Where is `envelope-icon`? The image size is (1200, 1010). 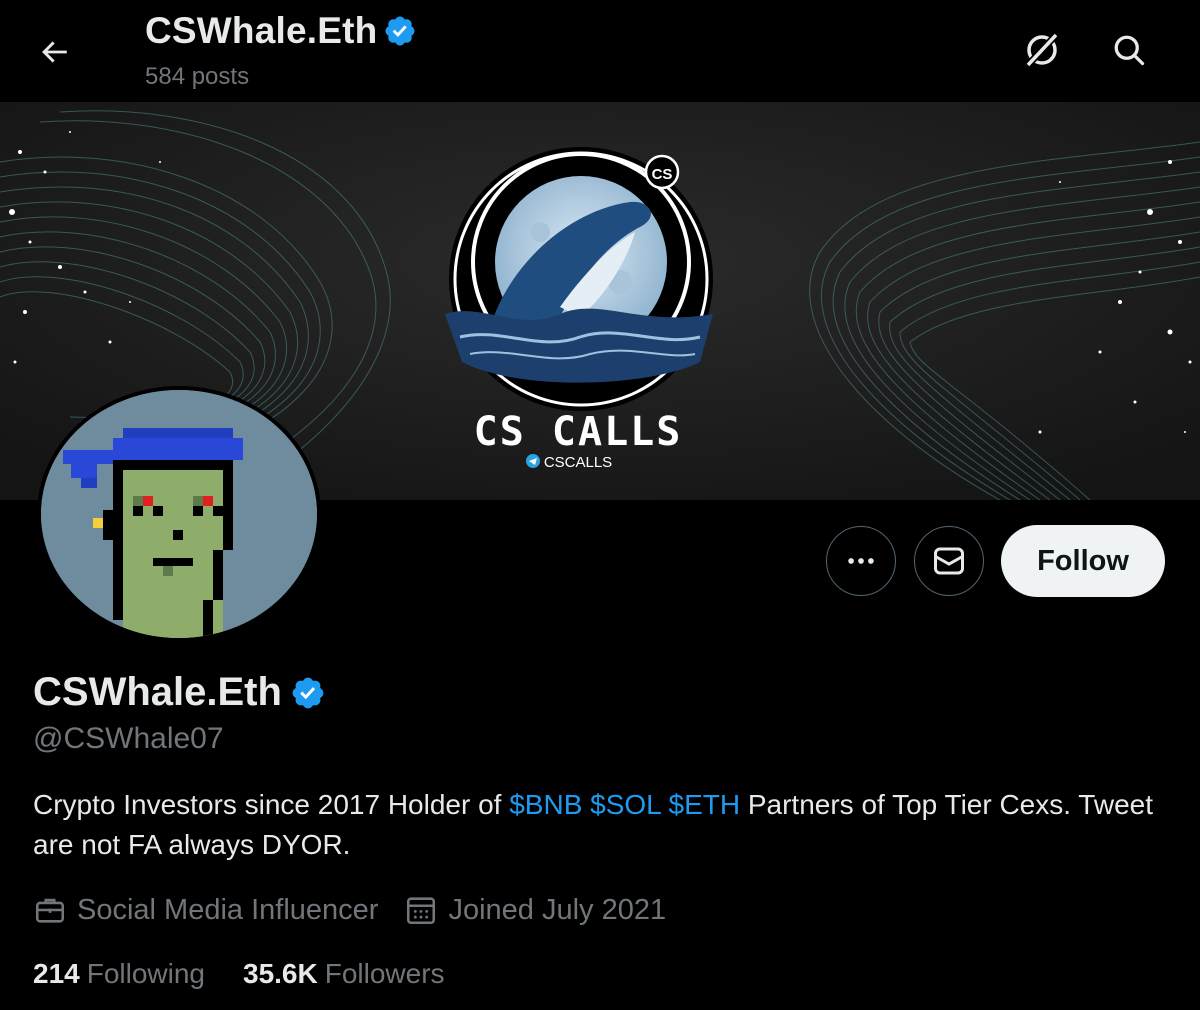 envelope-icon is located at coordinates (949, 561).